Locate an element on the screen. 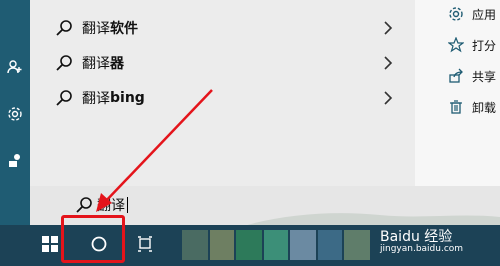 Image resolution: width=500 pixels, height=266 pixels. watermark-subtitle: jingyan.baidu.com is located at coordinates (422, 249).